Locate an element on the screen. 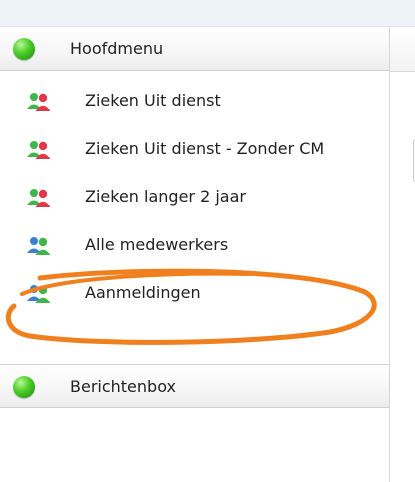 The height and width of the screenshot is (482, 415). section-title: Hoofdmenu is located at coordinates (117, 48).